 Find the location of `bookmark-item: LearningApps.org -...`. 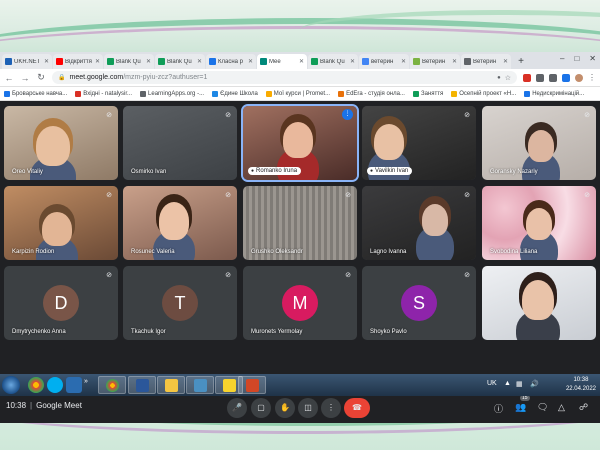

bookmark-item: LearningApps.org -... is located at coordinates (172, 93).